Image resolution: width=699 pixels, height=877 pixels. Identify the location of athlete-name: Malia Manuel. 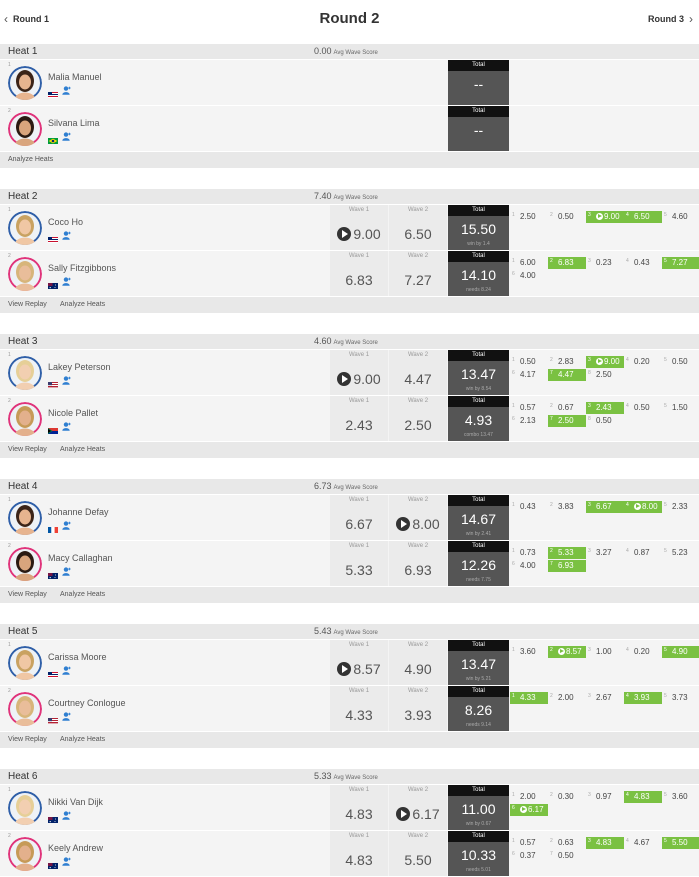
(75, 77).